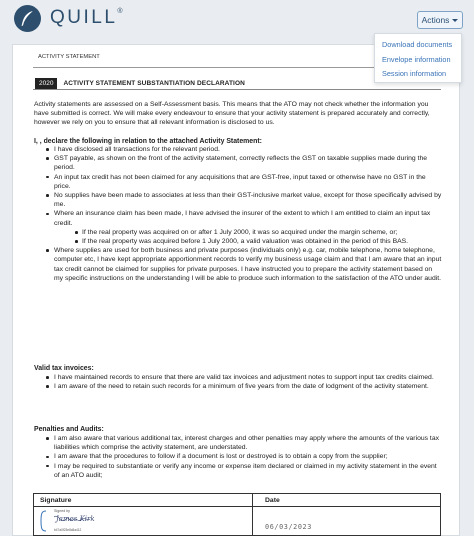  I want to click on date-value: 06/03/2023, so click(288, 527).